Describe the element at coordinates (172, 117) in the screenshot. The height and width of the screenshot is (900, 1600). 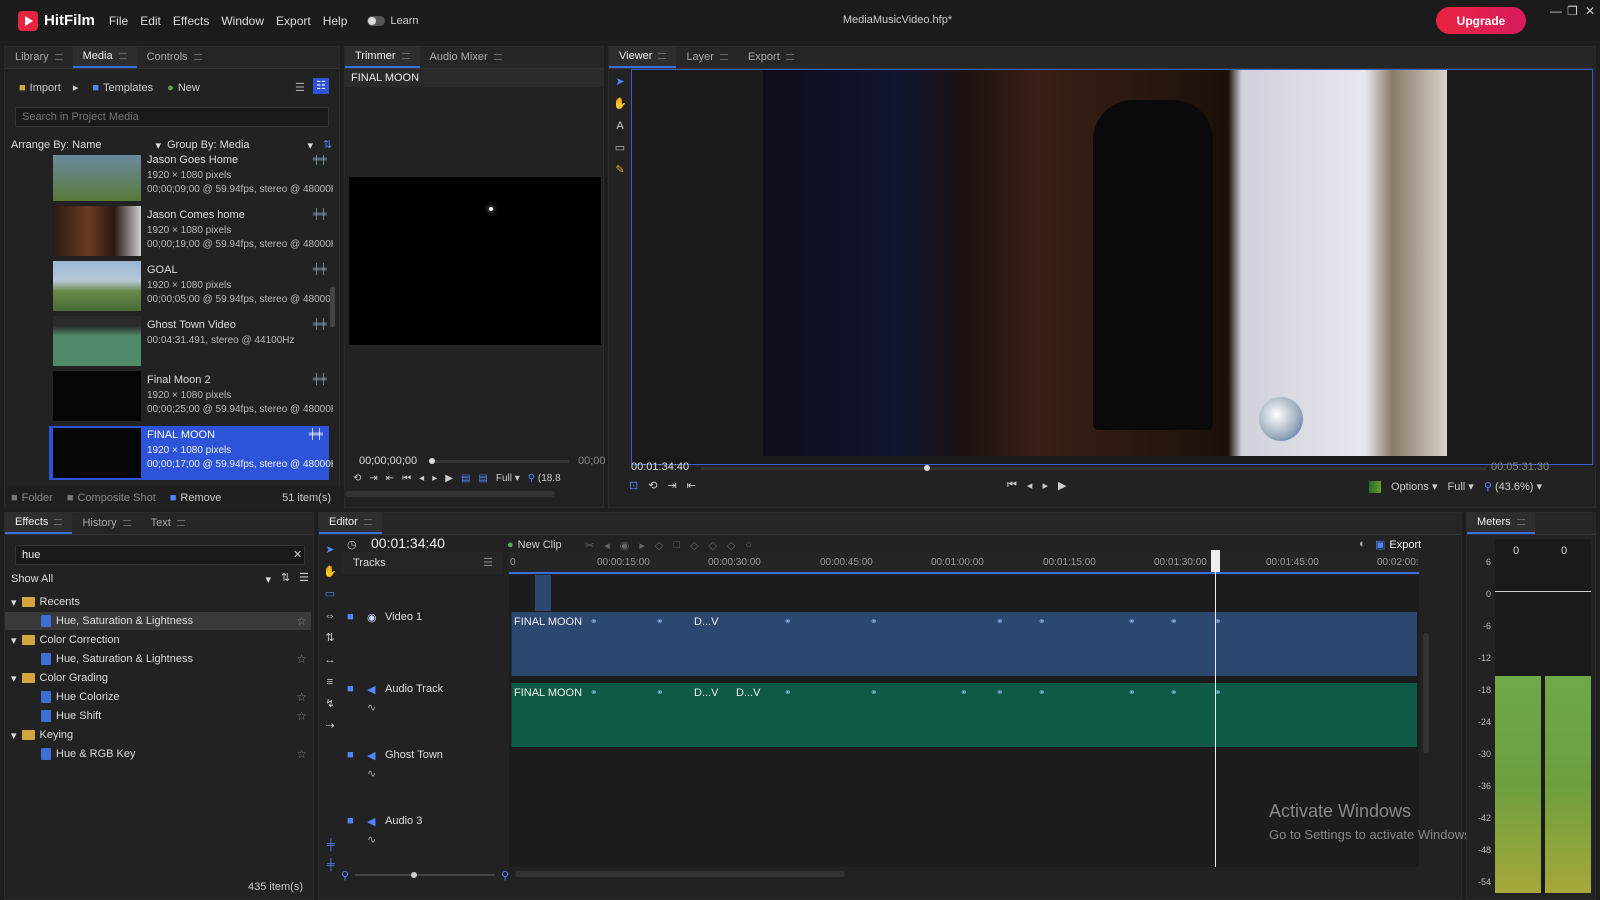
I see `media-search-input` at that location.